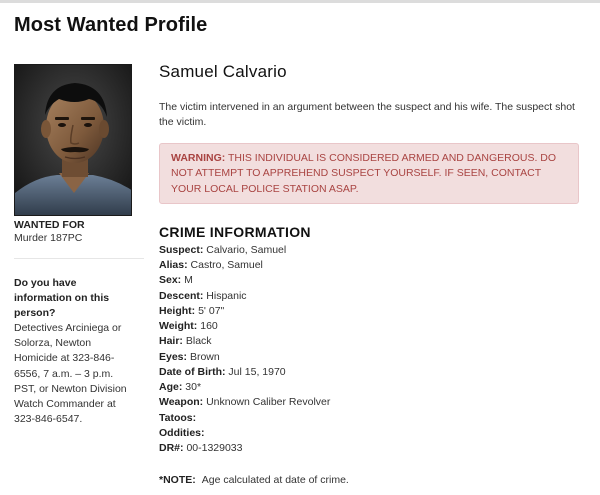 This screenshot has height=495, width=600. I want to click on field-value: 5' 07", so click(211, 310).